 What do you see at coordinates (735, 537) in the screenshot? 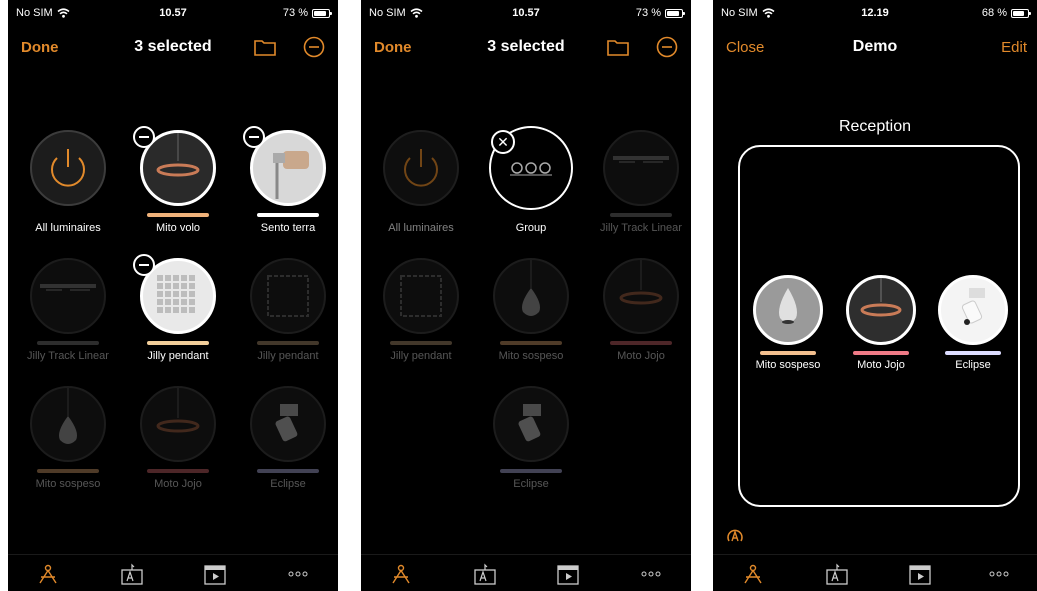
I see `auto-mode-icon` at bounding box center [735, 537].